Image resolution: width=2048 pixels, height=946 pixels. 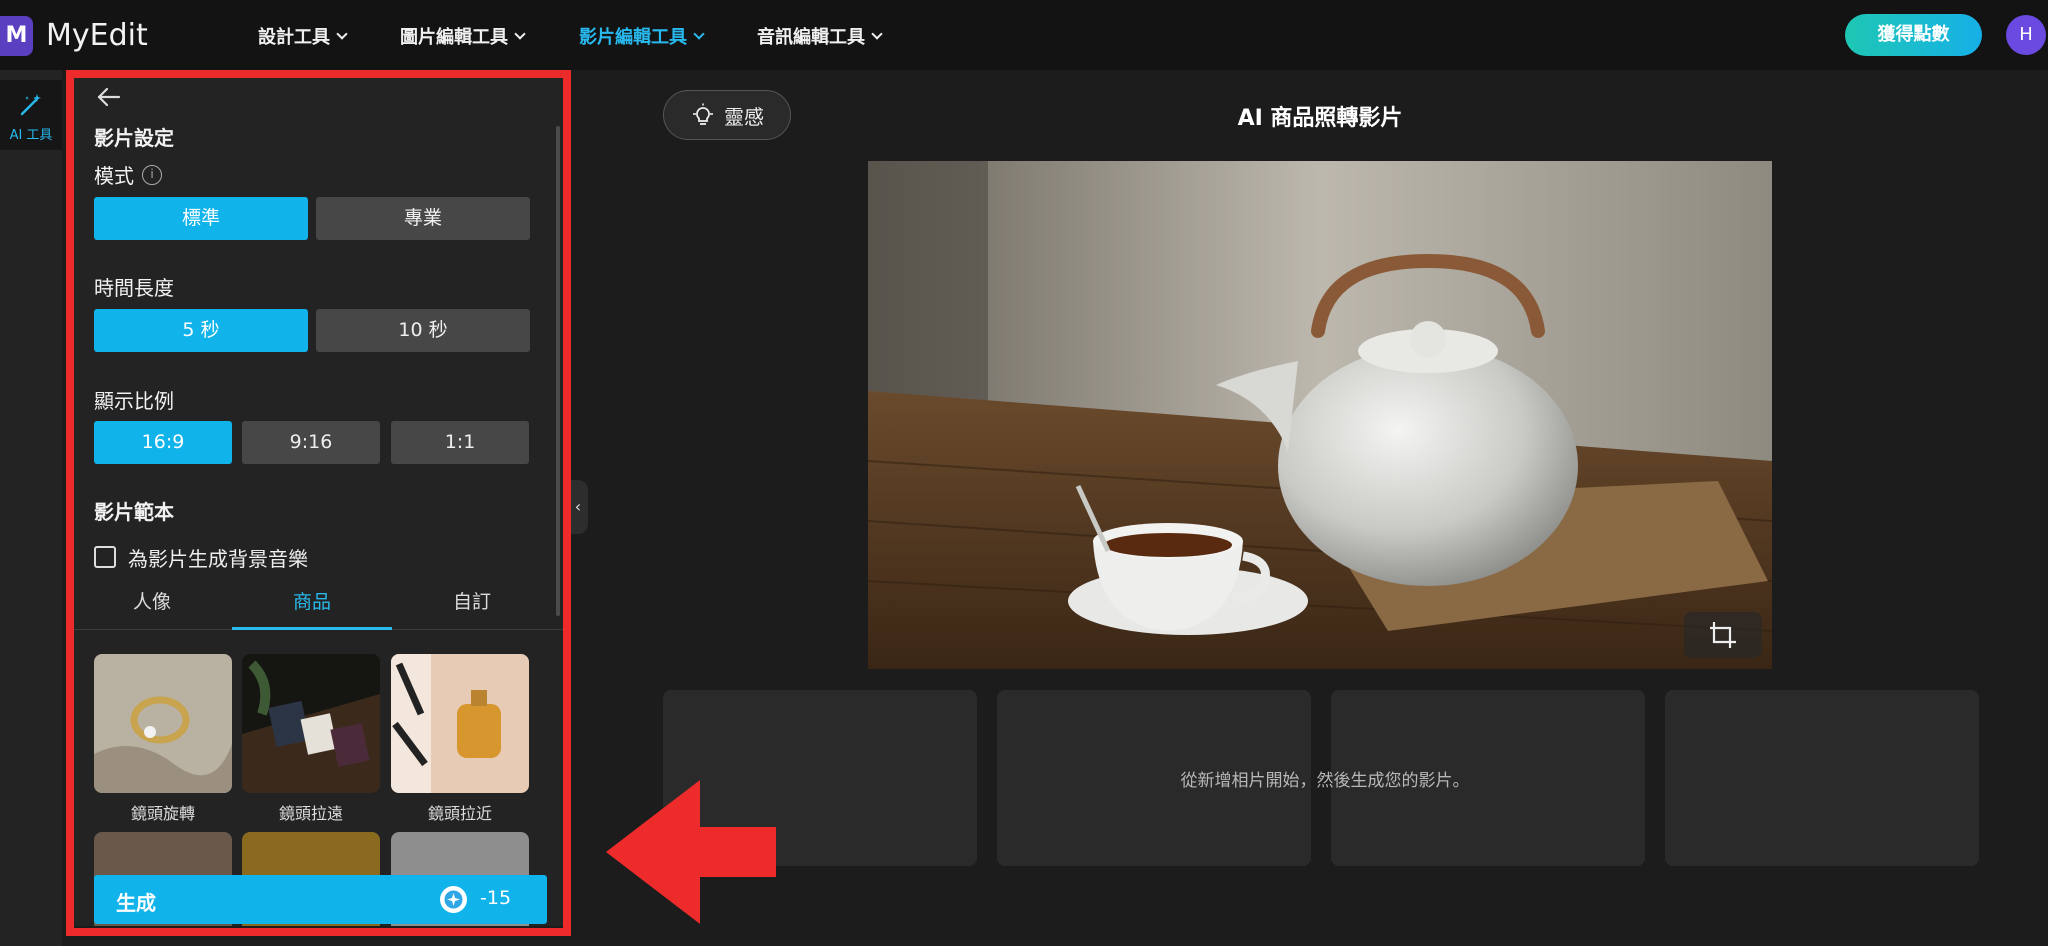 I want to click on logo-icon: M, so click(x=16, y=36).